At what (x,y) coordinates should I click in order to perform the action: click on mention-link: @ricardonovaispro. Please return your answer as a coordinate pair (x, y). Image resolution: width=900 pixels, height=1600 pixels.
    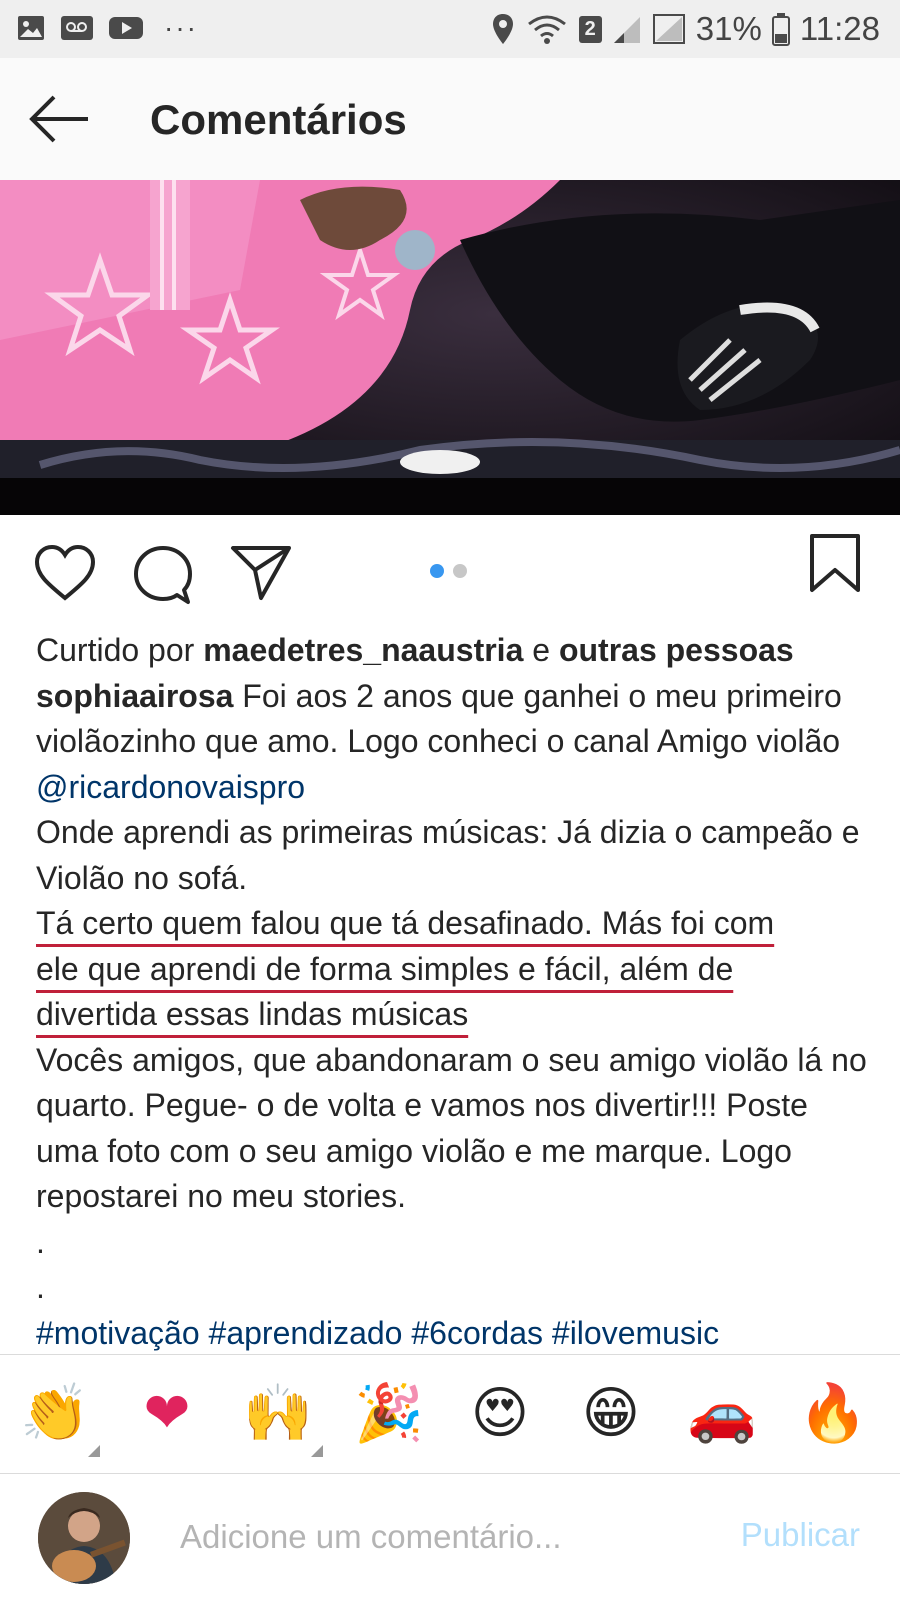
    Looking at the image, I should click on (170, 787).